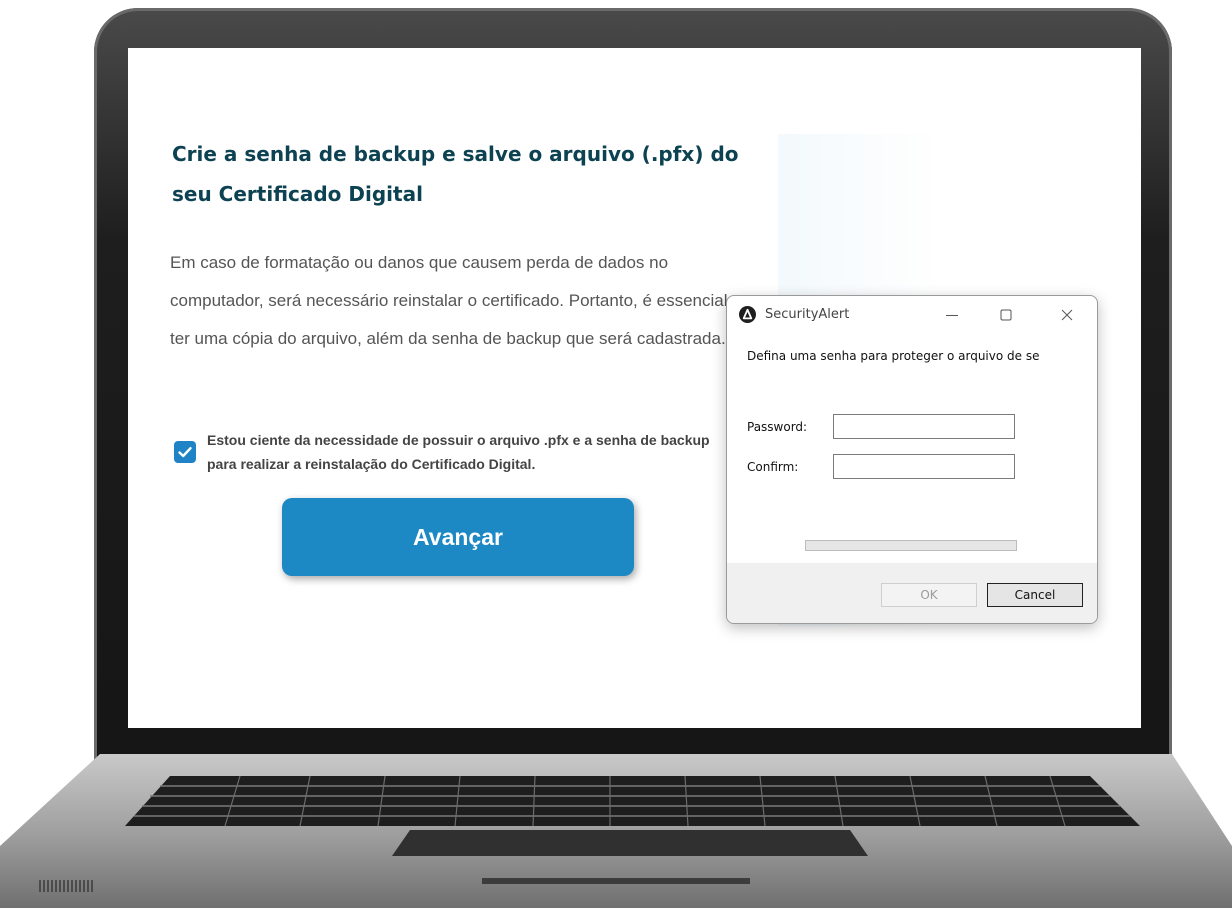  Describe the element at coordinates (773, 467) in the screenshot. I see `confirm-label: Confirm:` at that location.